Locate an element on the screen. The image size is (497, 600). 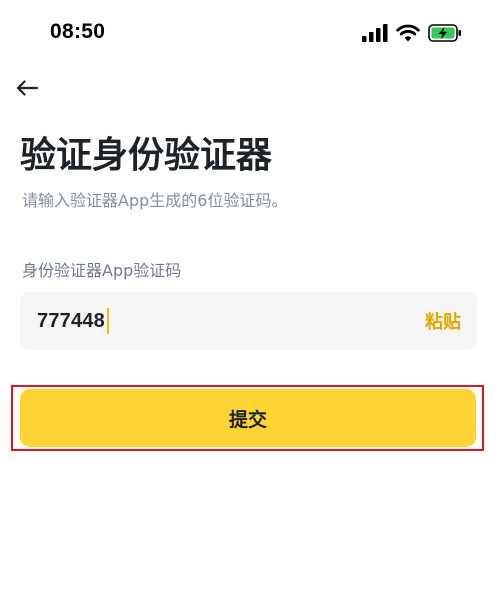
page-subtitle: 请输入验证器App生成的6位验证码。 is located at coordinates (155, 200).